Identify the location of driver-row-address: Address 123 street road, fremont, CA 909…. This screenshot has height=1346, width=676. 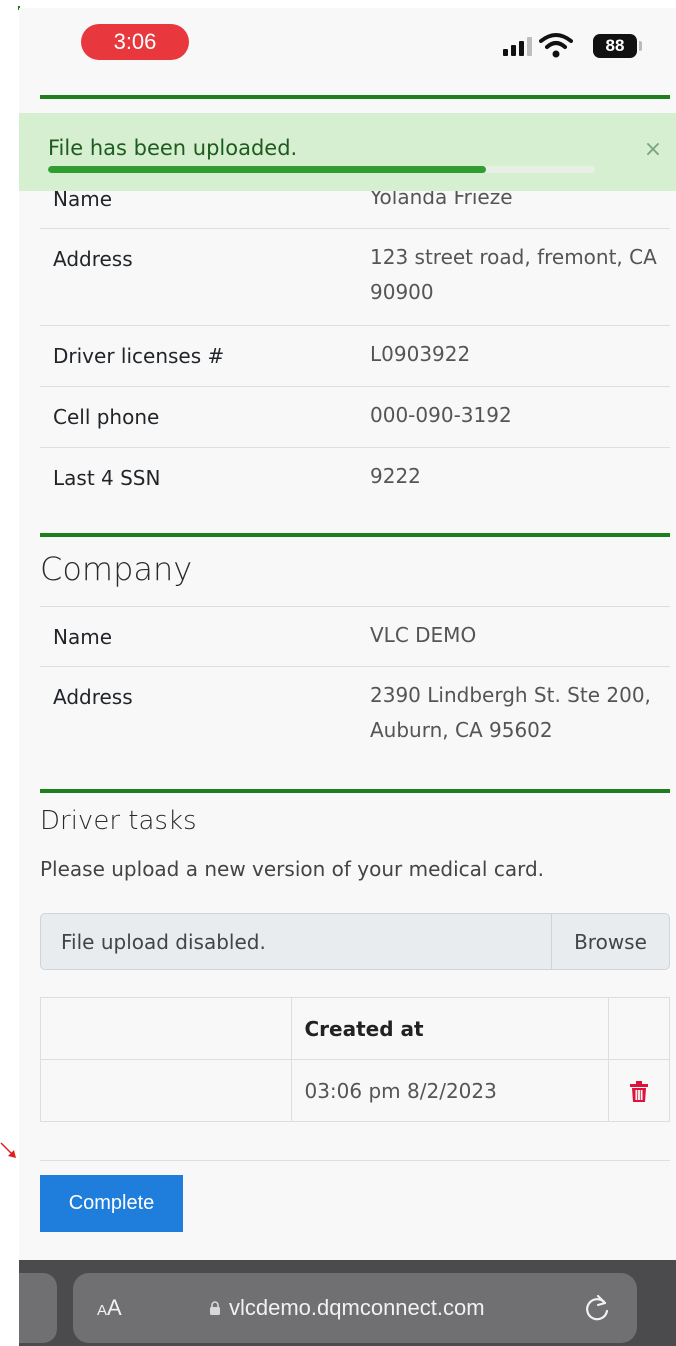
(355, 277).